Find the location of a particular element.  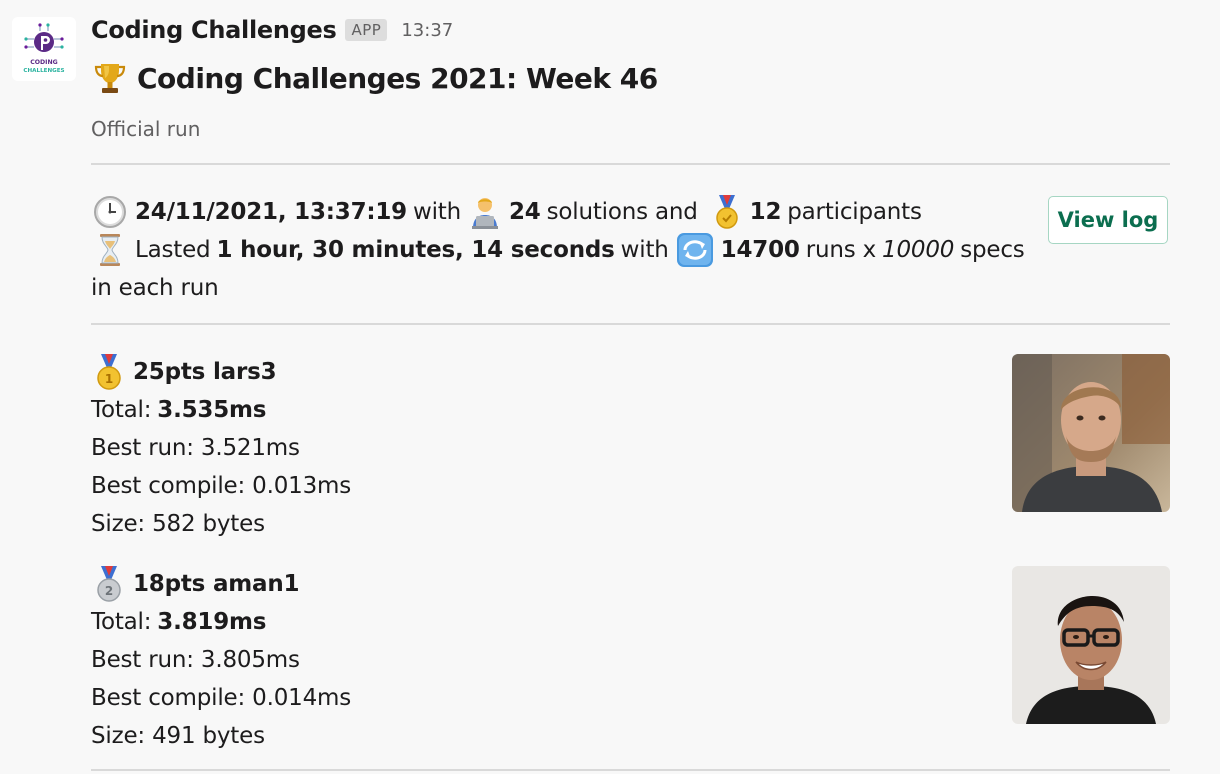

silver-medal-icon: 2 is located at coordinates (109, 584).